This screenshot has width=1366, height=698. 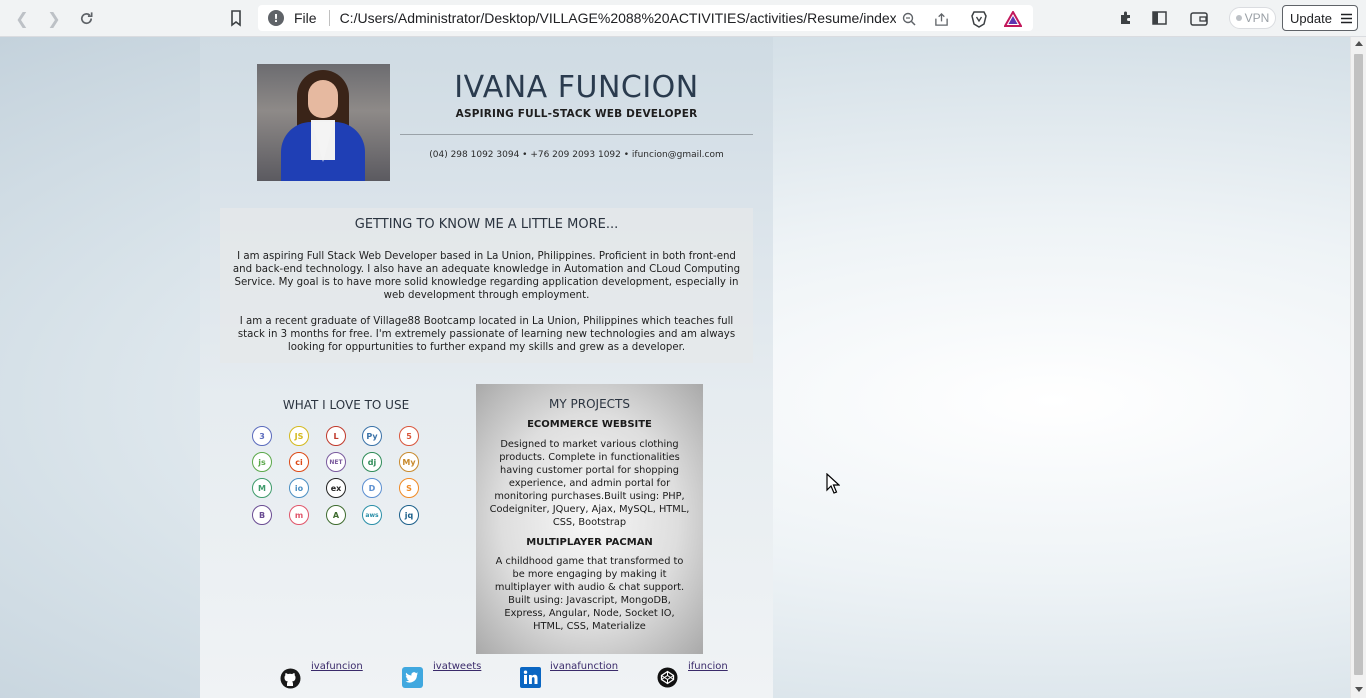 I want to click on vpn-label: VPN, so click(x=1257, y=18).